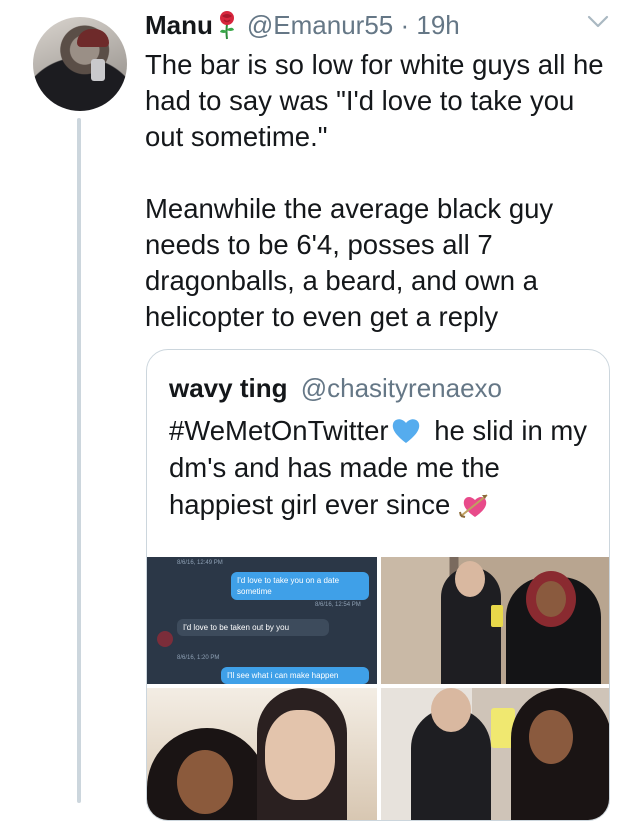 This screenshot has height=821, width=640. I want to click on tweet-time: 19h, so click(437, 25).